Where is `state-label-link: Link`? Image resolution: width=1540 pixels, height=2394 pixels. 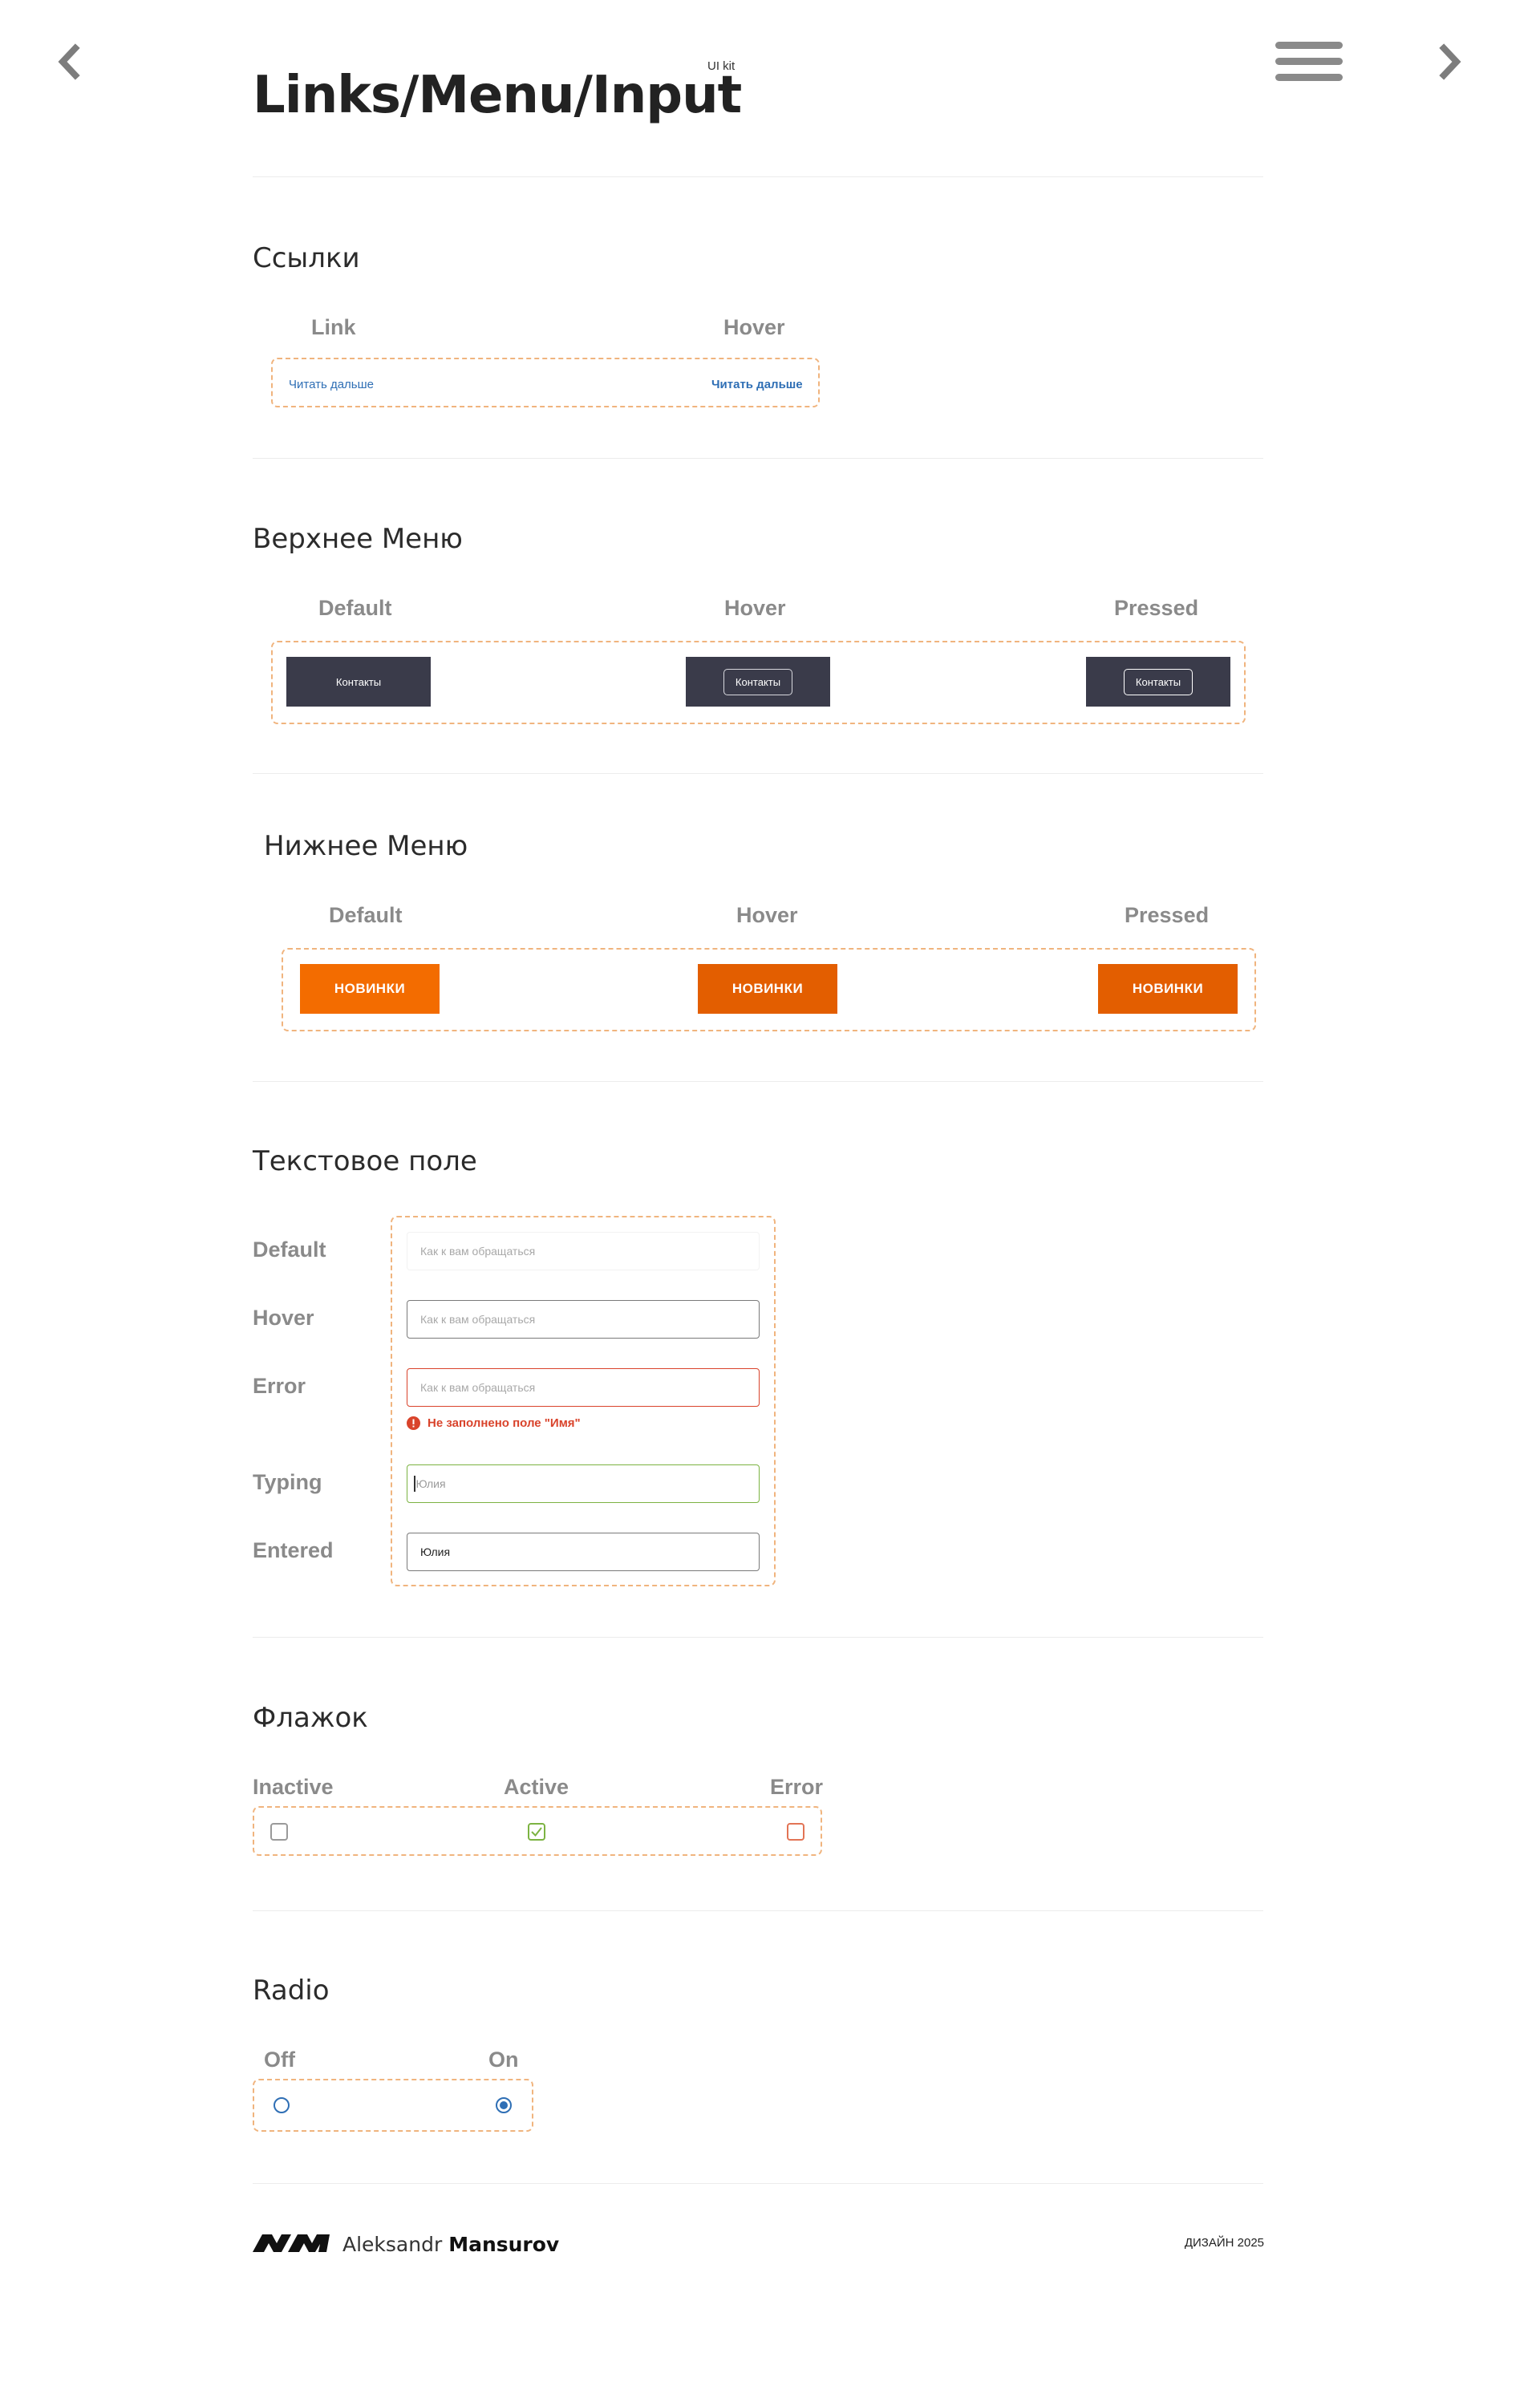 state-label-link: Link is located at coordinates (333, 327).